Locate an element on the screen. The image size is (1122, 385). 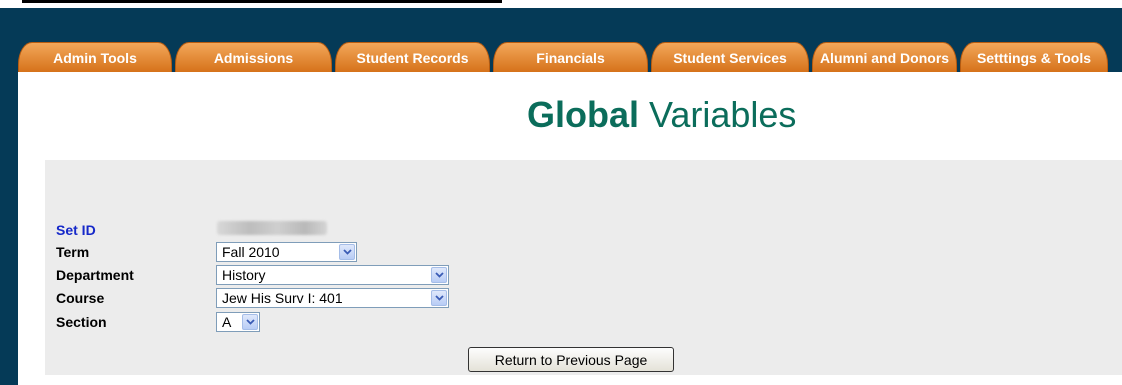
tab-admin-tools: Admin Tools is located at coordinates (95, 57).